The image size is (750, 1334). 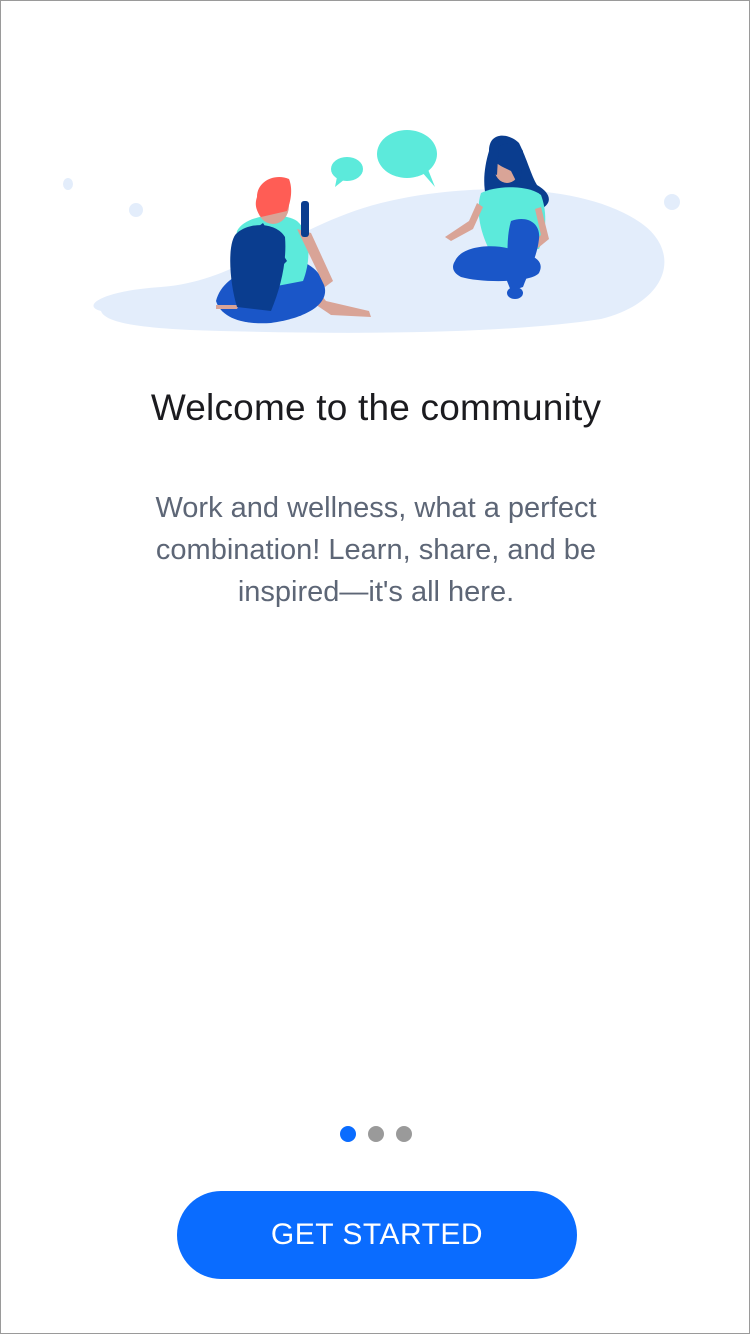 I want to click on get-started-button: GET STARTED, so click(x=377, y=1235).